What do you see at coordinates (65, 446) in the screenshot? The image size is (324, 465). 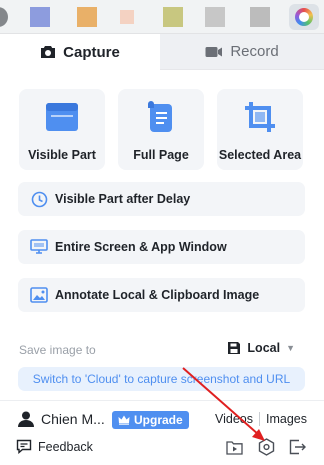 I see `feedback-label: Feedback` at bounding box center [65, 446].